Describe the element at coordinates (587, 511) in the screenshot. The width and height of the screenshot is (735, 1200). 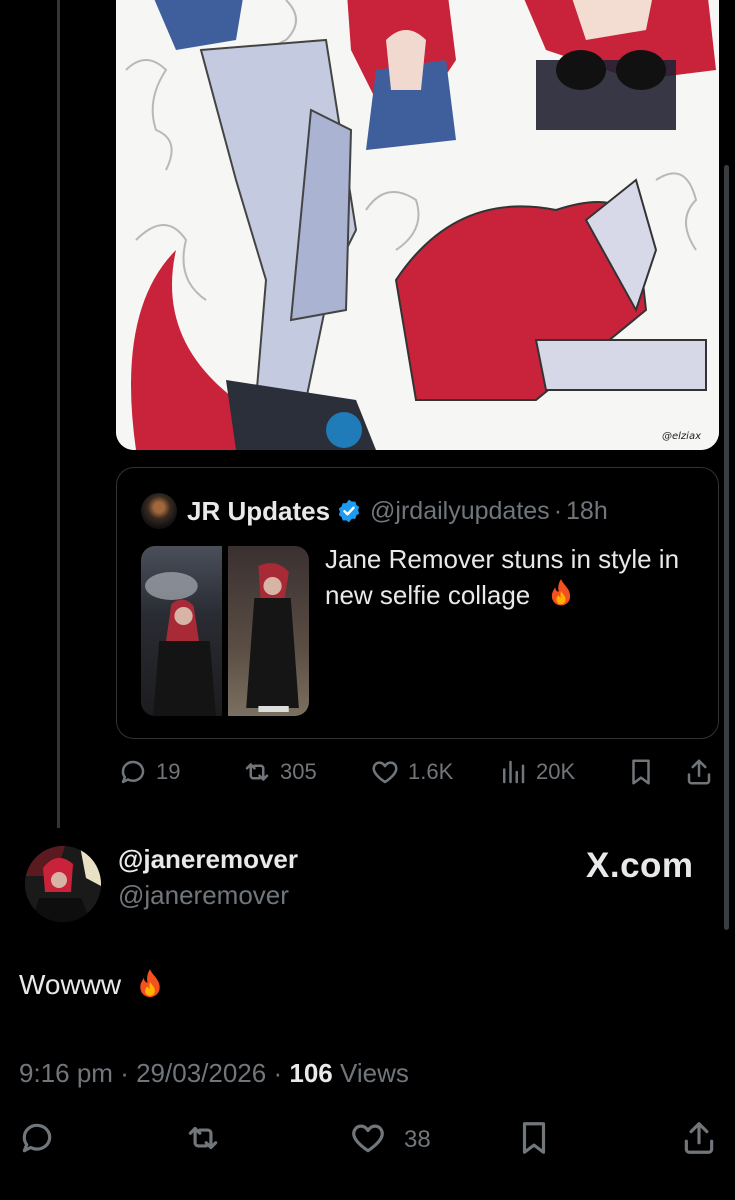
I see `quoted-timestamp: 18h` at that location.